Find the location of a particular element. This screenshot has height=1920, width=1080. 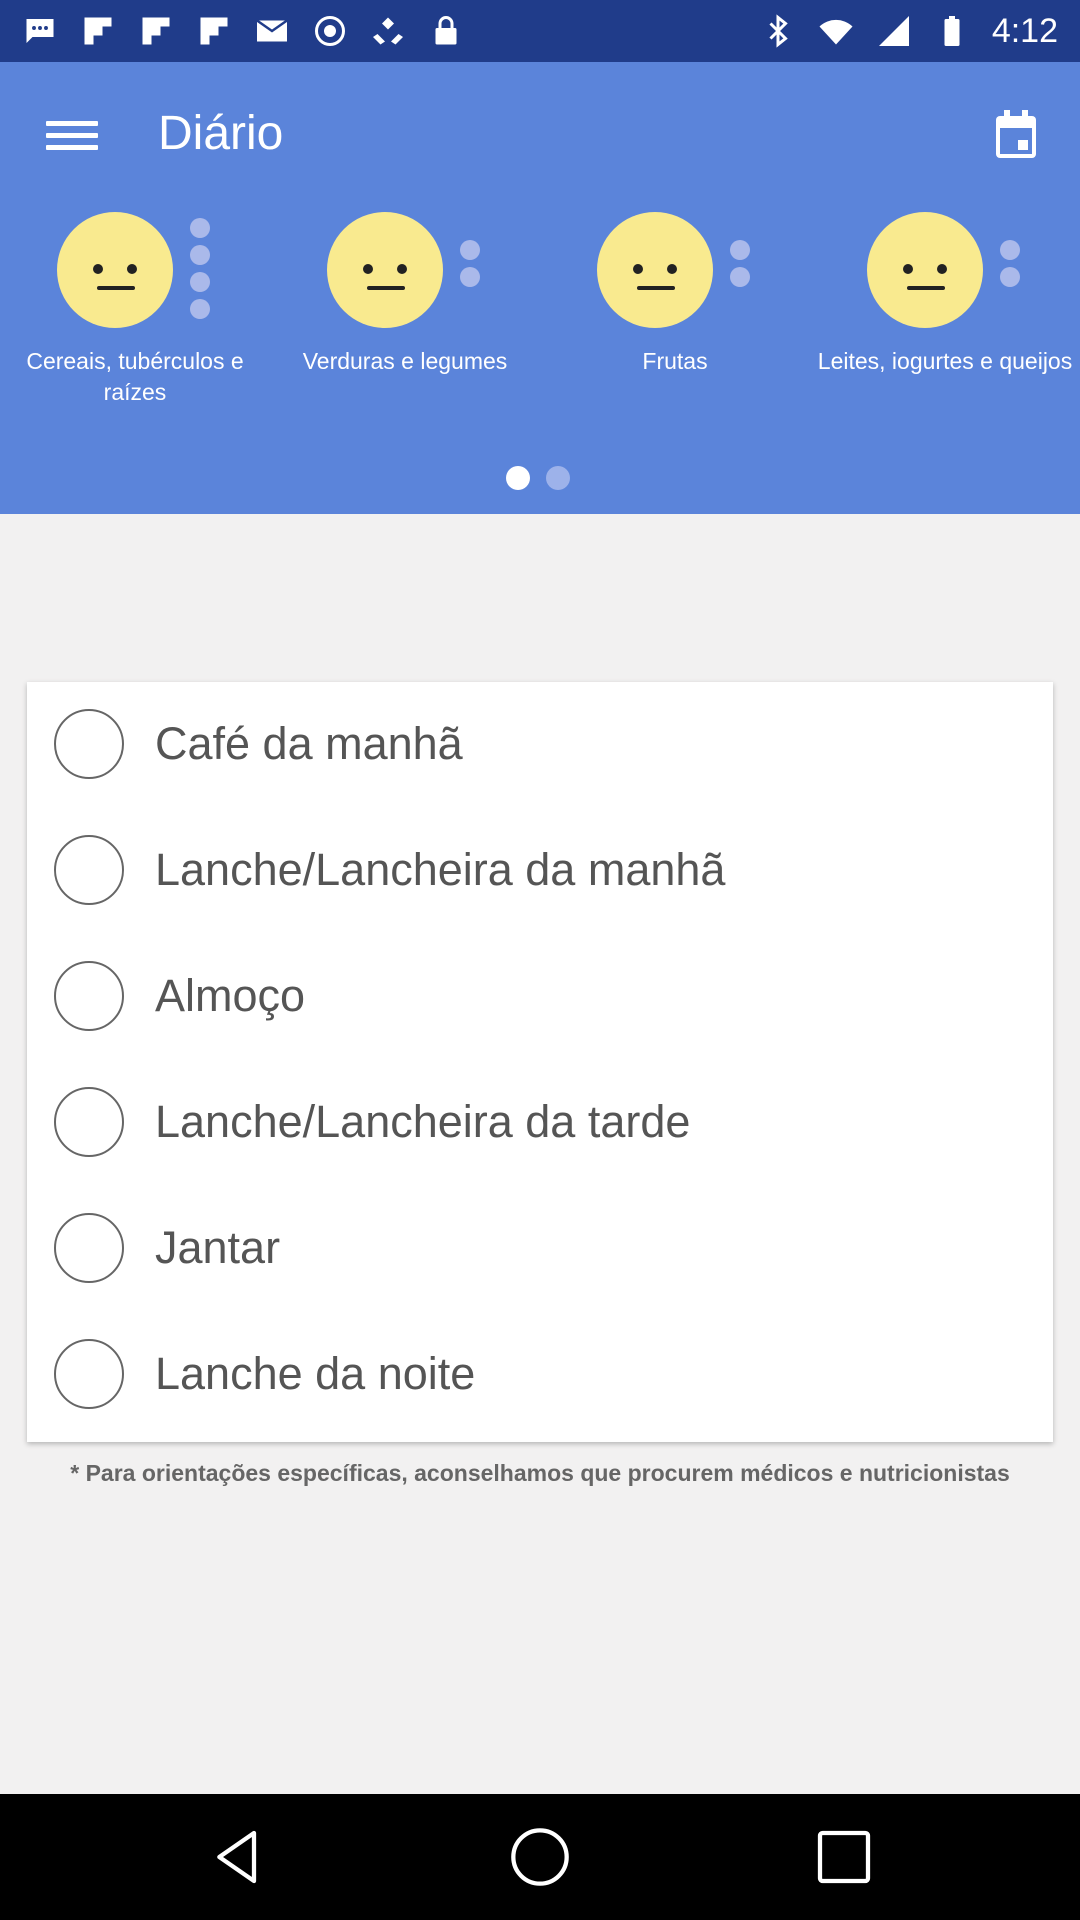

food-group-label: Leites, iogurtes e queijos is located at coordinates (945, 361).